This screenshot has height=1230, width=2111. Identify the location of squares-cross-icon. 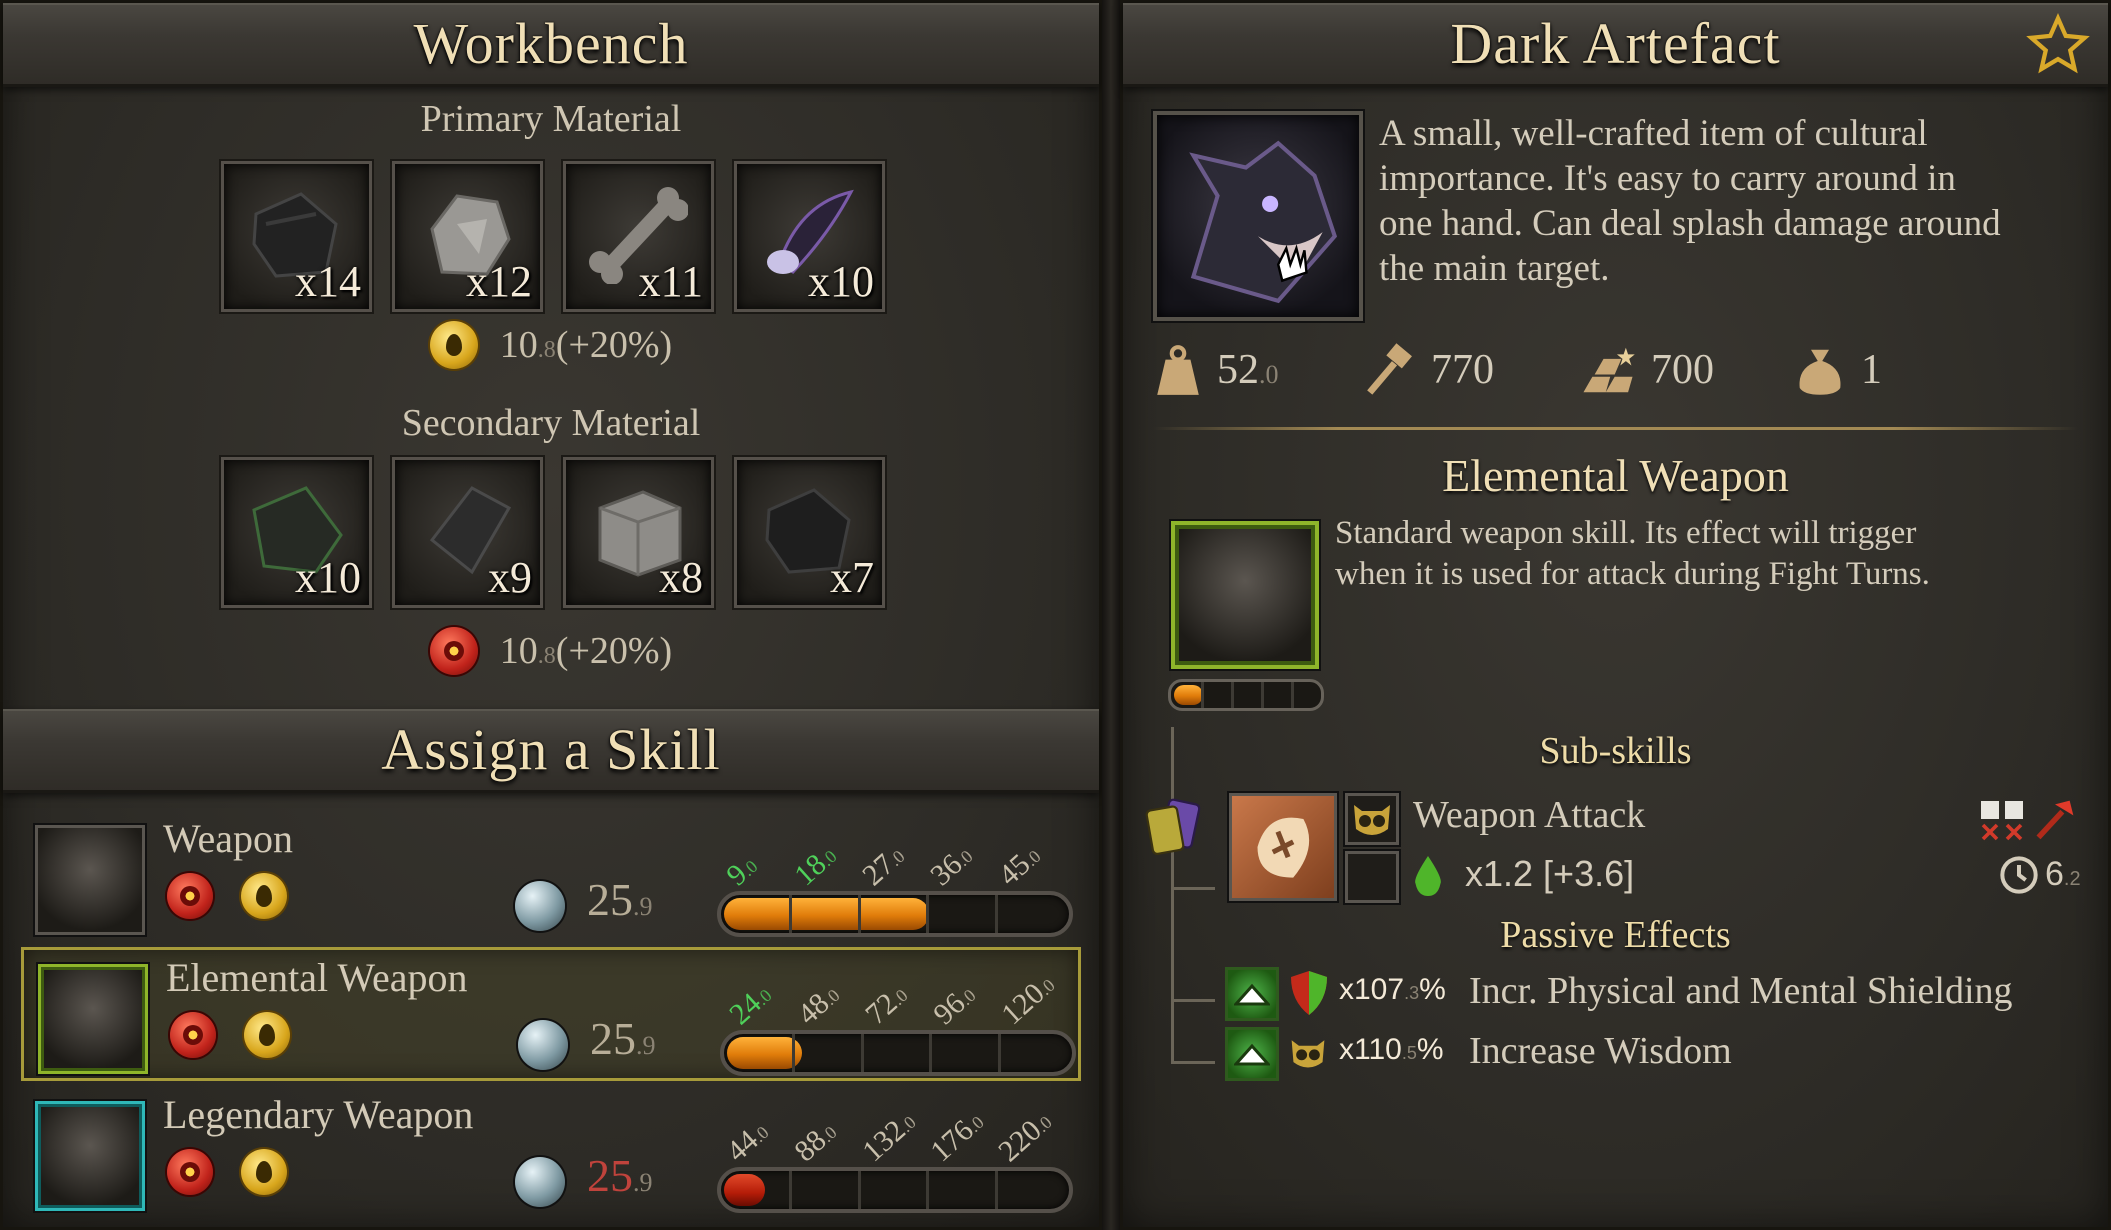
(2002, 821).